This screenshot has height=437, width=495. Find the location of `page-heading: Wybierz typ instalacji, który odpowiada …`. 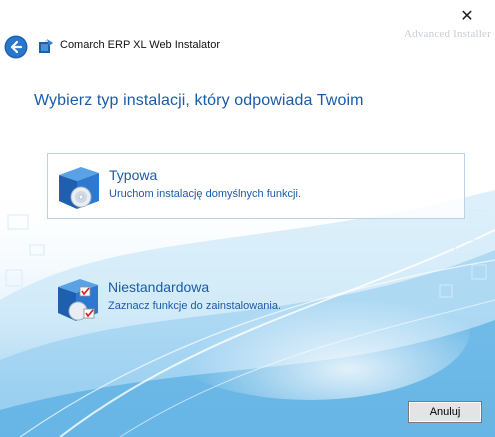

page-heading: Wybierz typ instalacji, który odpowiada … is located at coordinates (199, 100).